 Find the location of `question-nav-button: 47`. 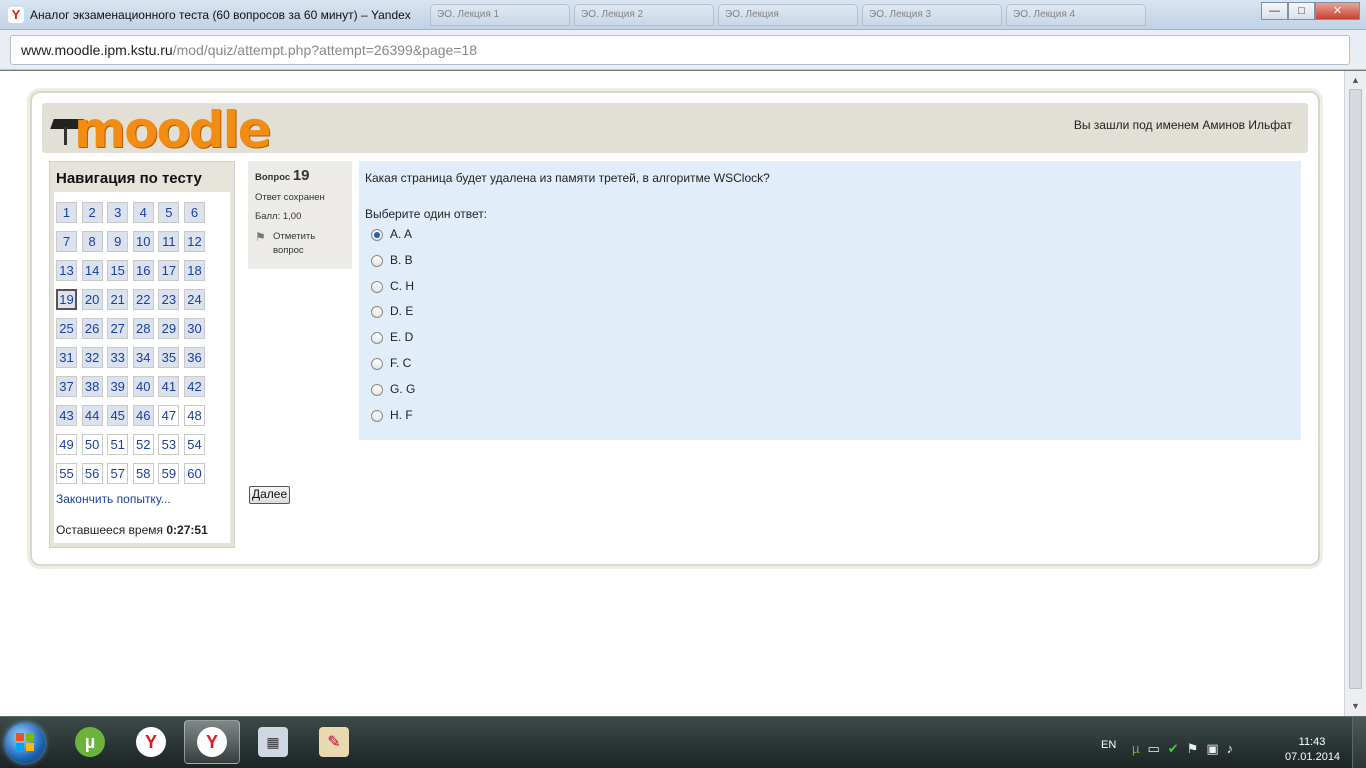

question-nav-button: 47 is located at coordinates (169, 415).